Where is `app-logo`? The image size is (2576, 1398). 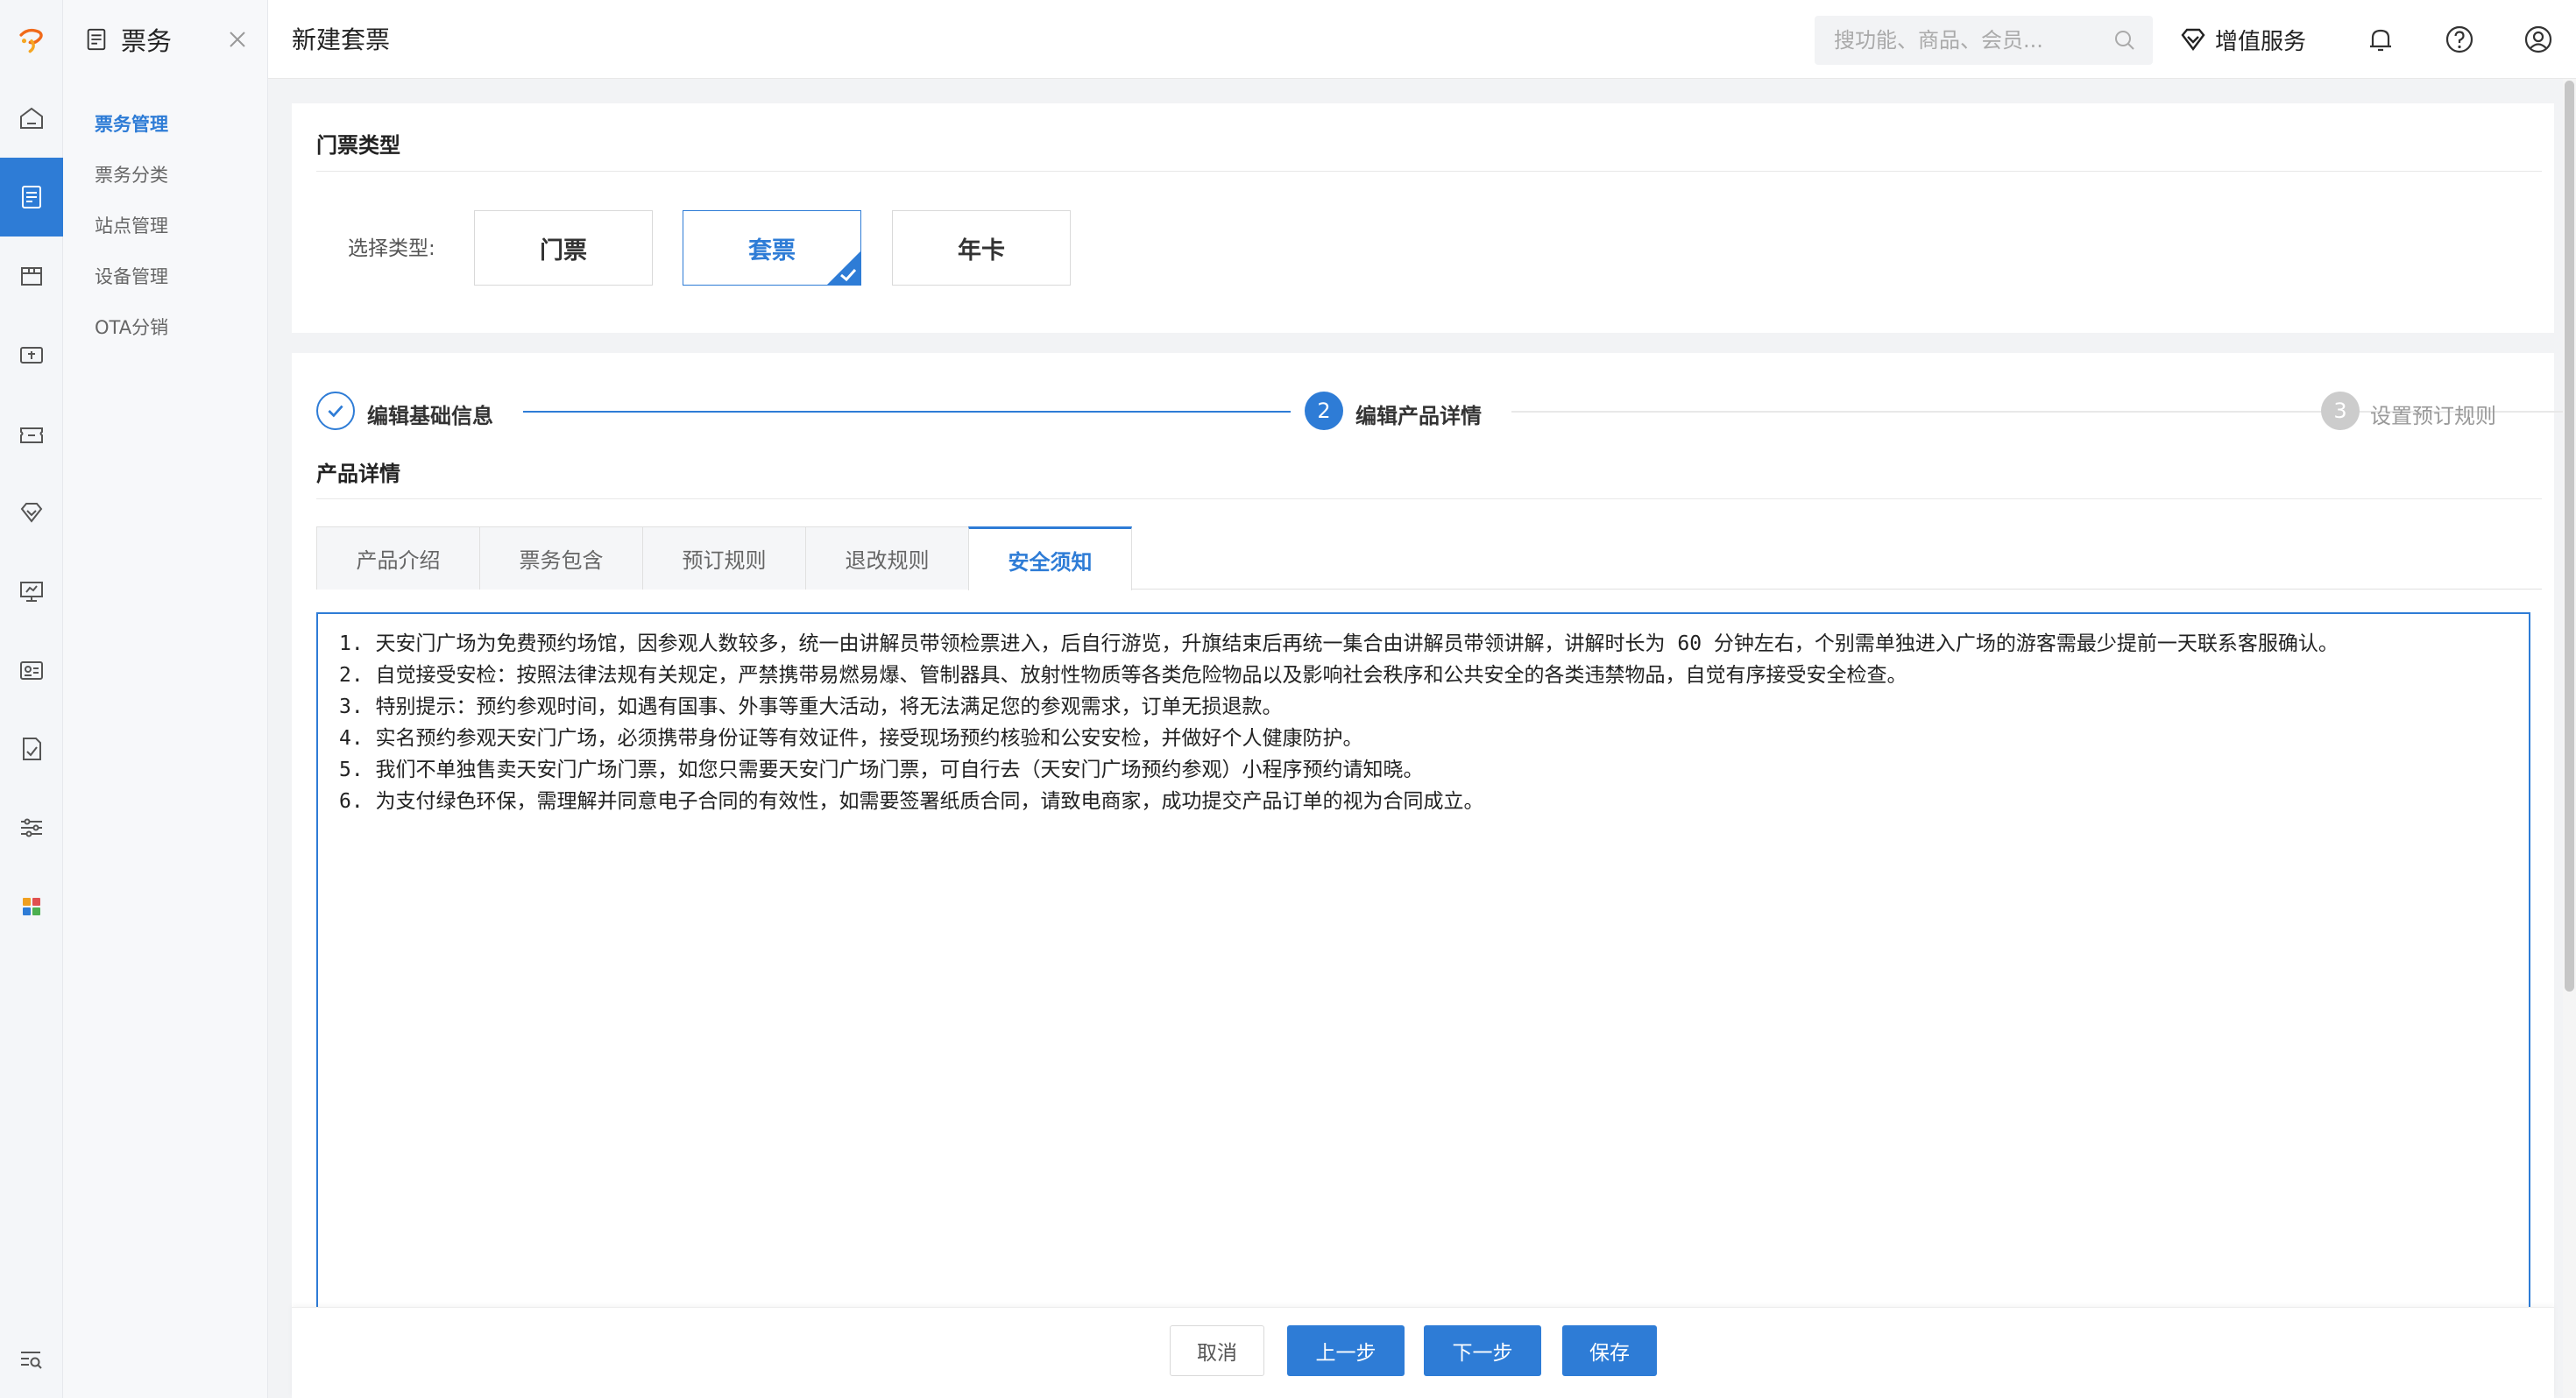
app-logo is located at coordinates (31, 39).